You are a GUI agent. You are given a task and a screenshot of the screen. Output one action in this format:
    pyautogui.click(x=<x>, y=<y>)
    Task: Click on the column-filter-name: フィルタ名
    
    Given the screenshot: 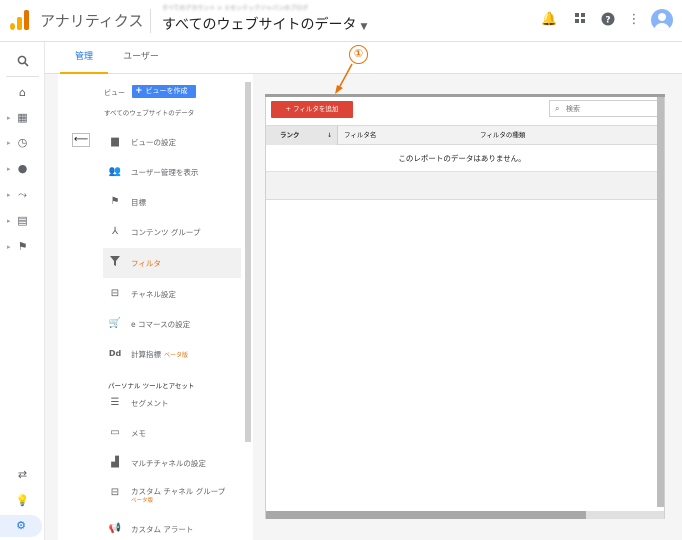 What is the action you would take?
    pyautogui.click(x=360, y=135)
    